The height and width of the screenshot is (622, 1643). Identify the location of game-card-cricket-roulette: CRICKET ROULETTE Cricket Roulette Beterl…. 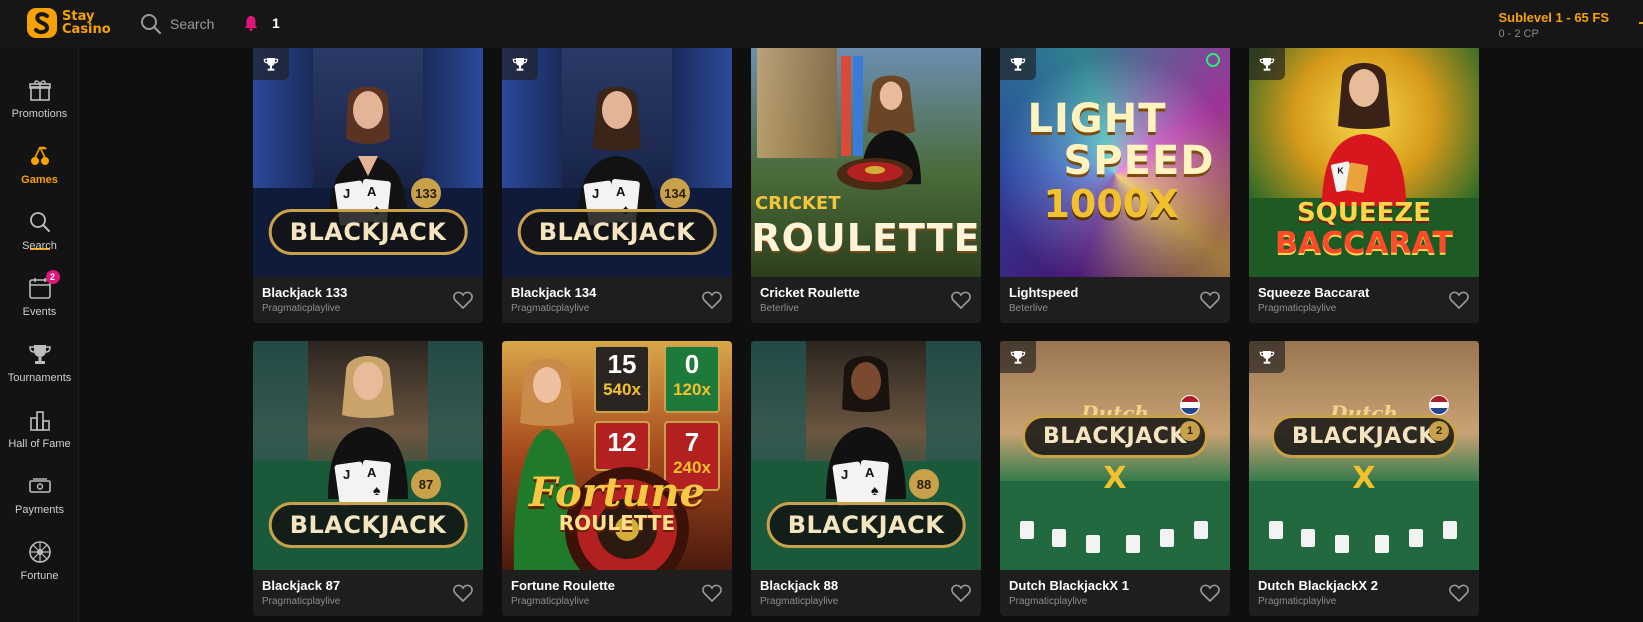
(866, 185).